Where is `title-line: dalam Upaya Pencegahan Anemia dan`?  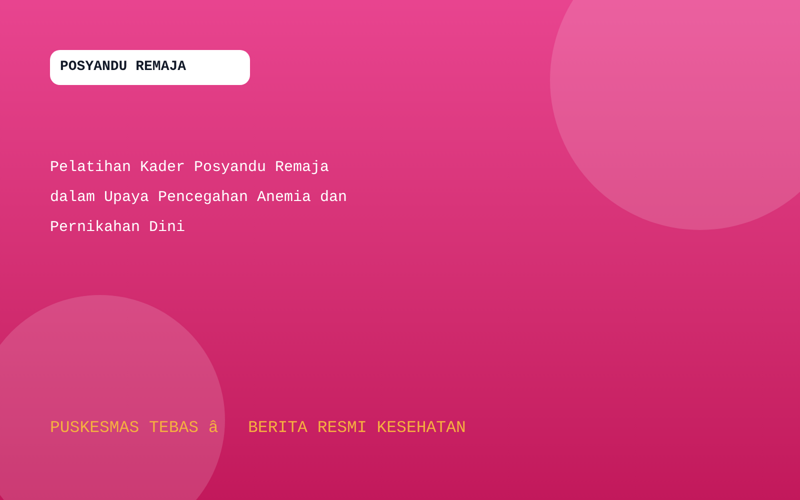 title-line: dalam Upaya Pencegahan Anemia dan is located at coordinates (199, 198).